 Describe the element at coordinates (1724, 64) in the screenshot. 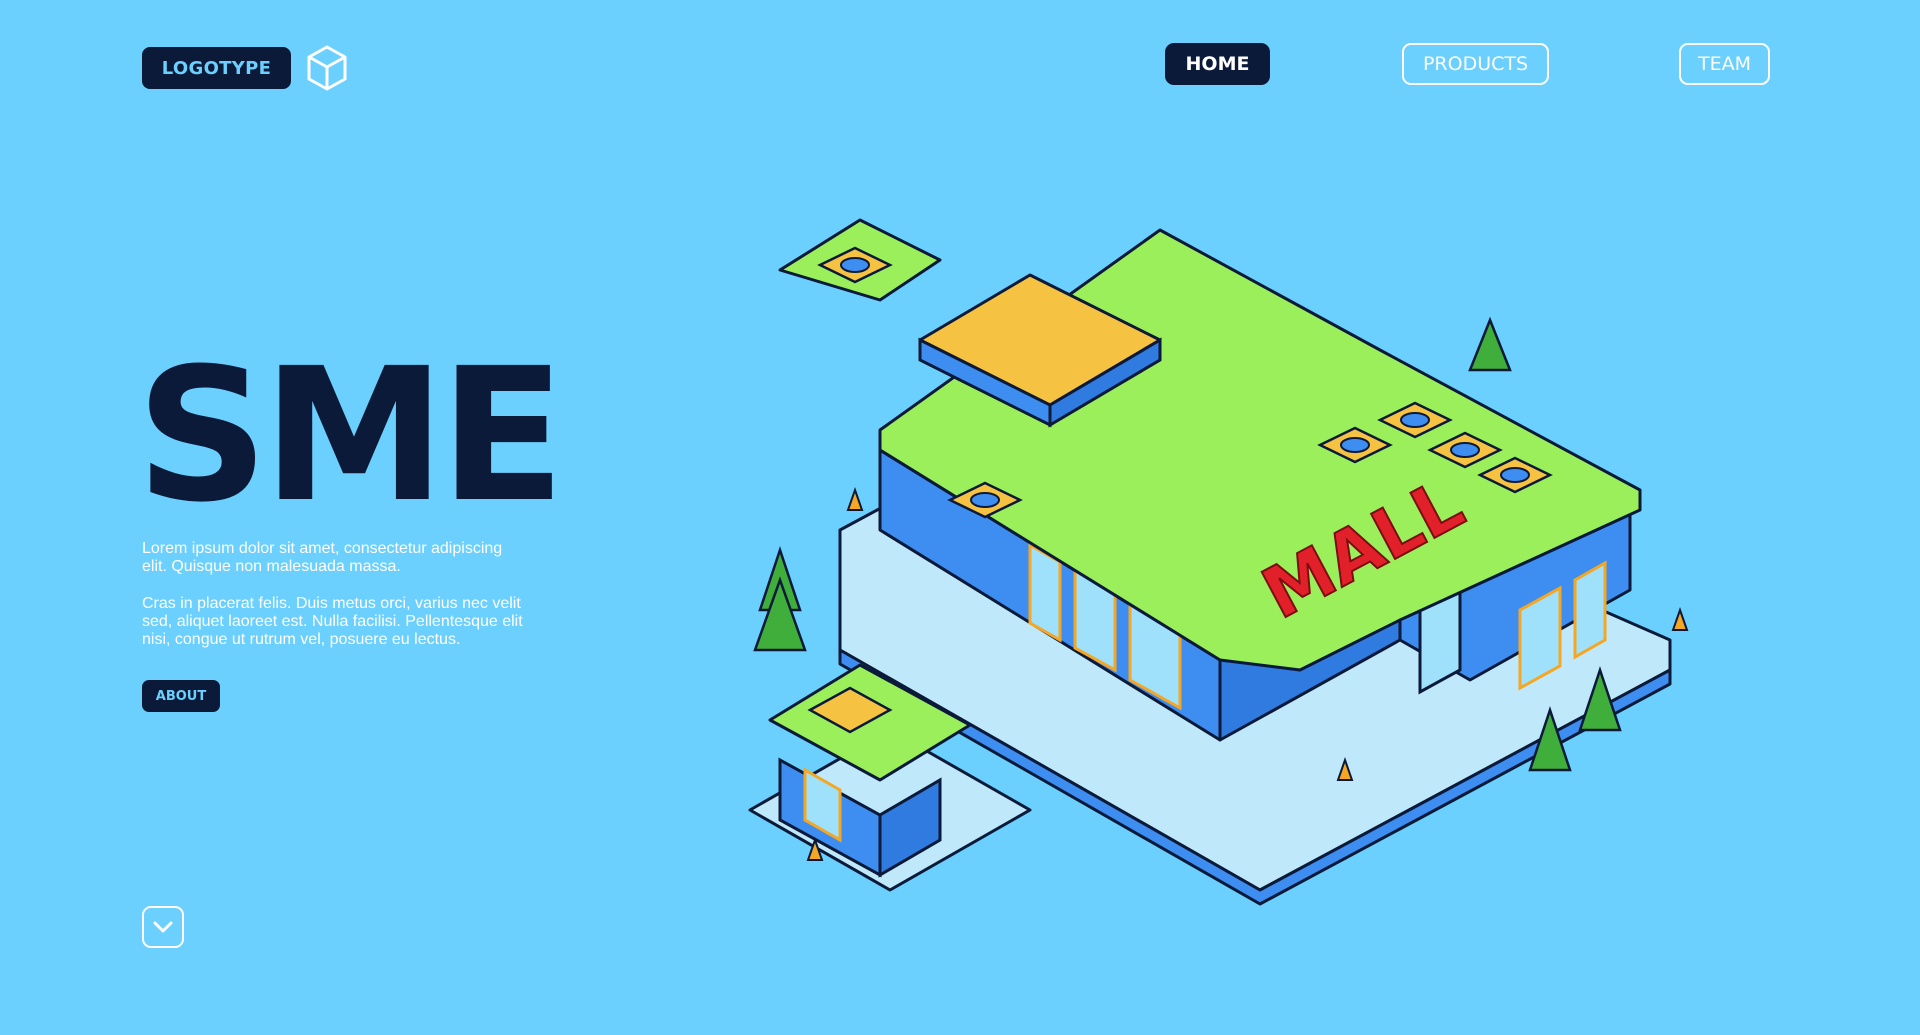

I see `nav-team-button: TEAM` at that location.